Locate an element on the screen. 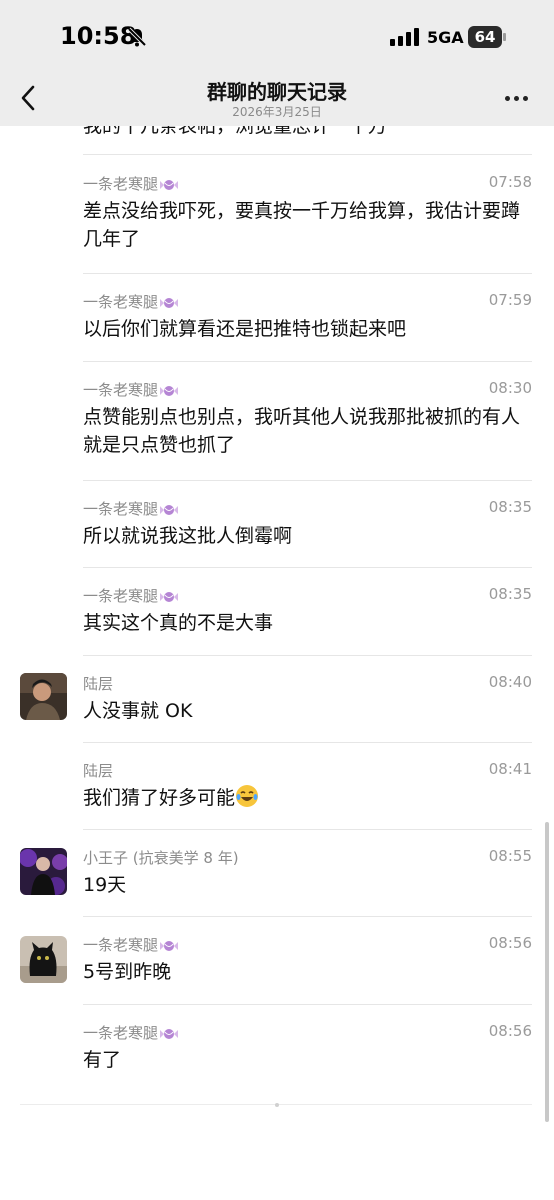  message-time: 07:58 is located at coordinates (510, 182).